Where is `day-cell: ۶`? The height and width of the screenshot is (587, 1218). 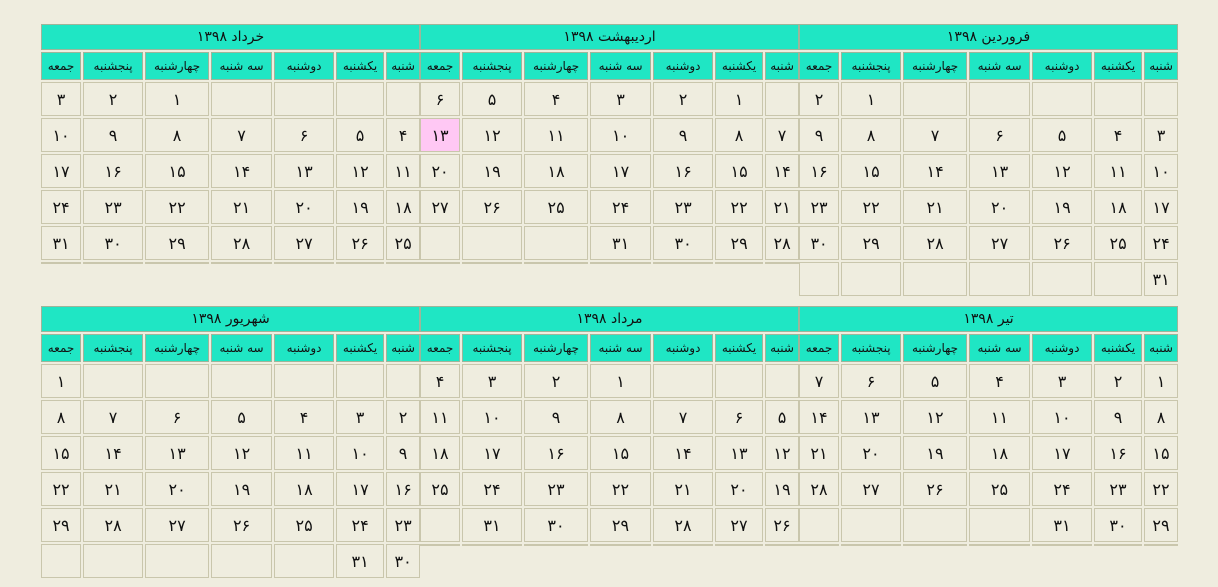
day-cell: ۶ is located at coordinates (1000, 135).